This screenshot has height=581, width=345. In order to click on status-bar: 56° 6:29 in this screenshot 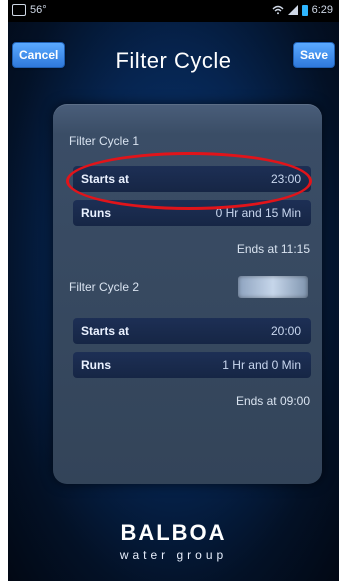, I will do `click(173, 11)`.